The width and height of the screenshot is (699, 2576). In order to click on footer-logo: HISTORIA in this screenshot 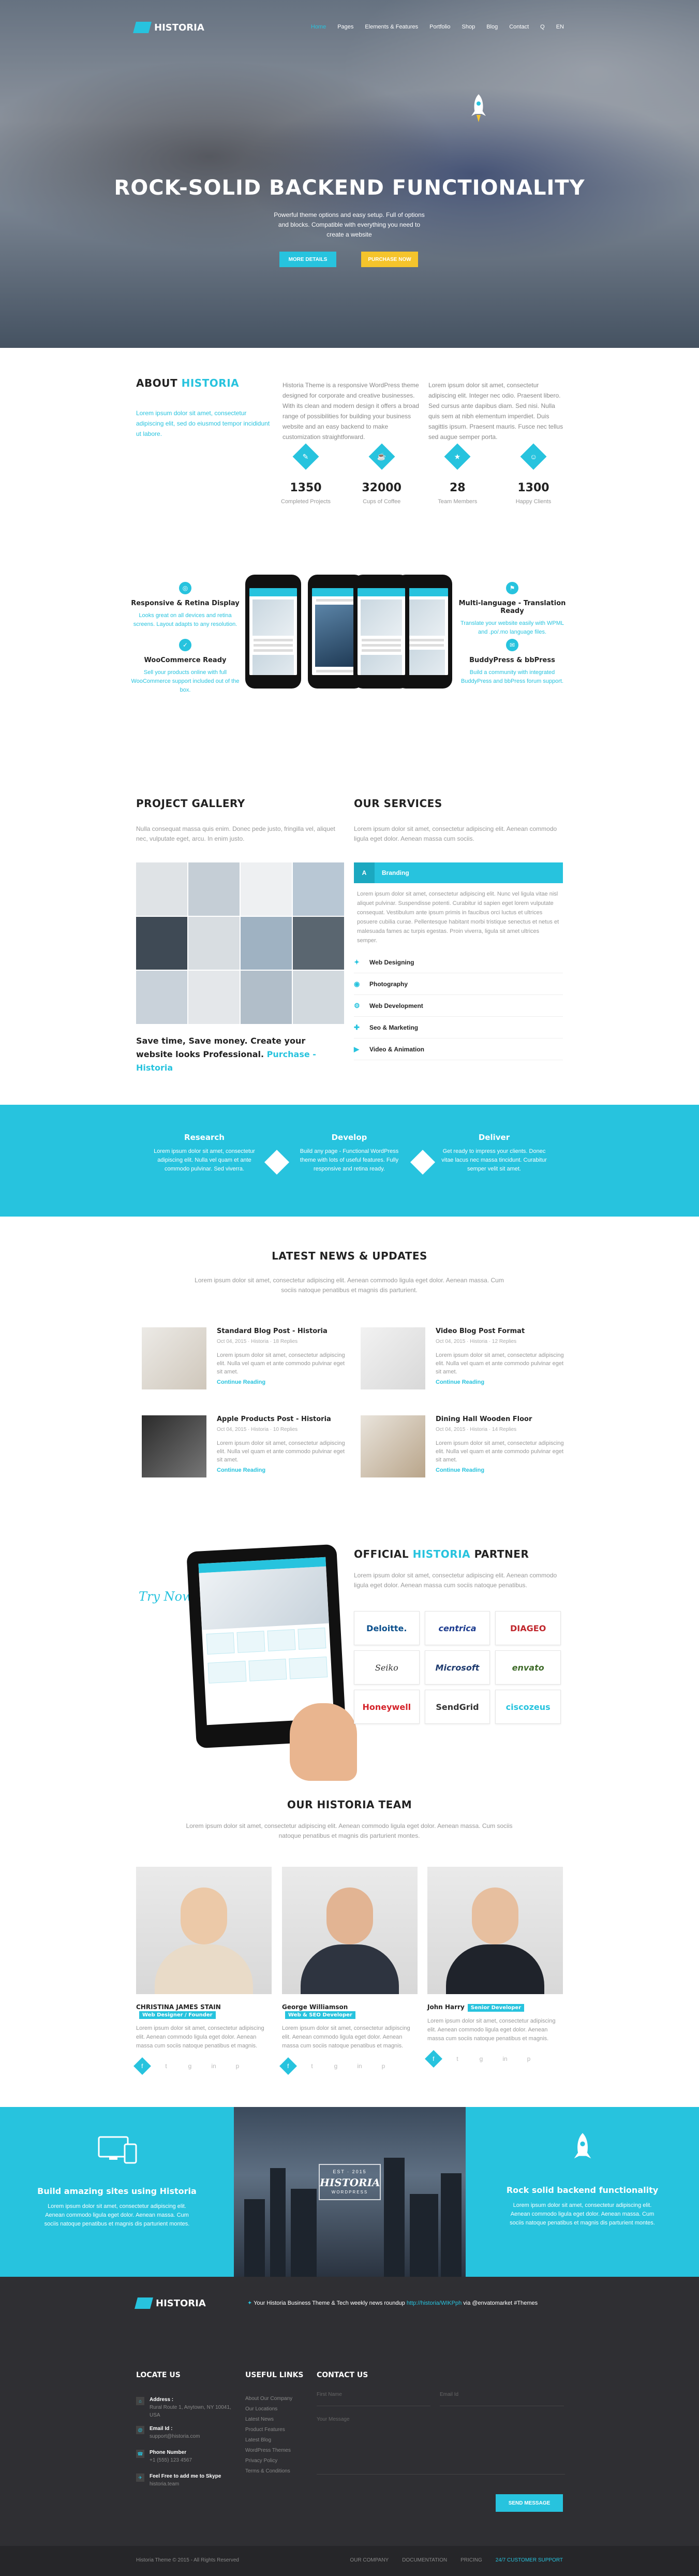, I will do `click(170, 2303)`.